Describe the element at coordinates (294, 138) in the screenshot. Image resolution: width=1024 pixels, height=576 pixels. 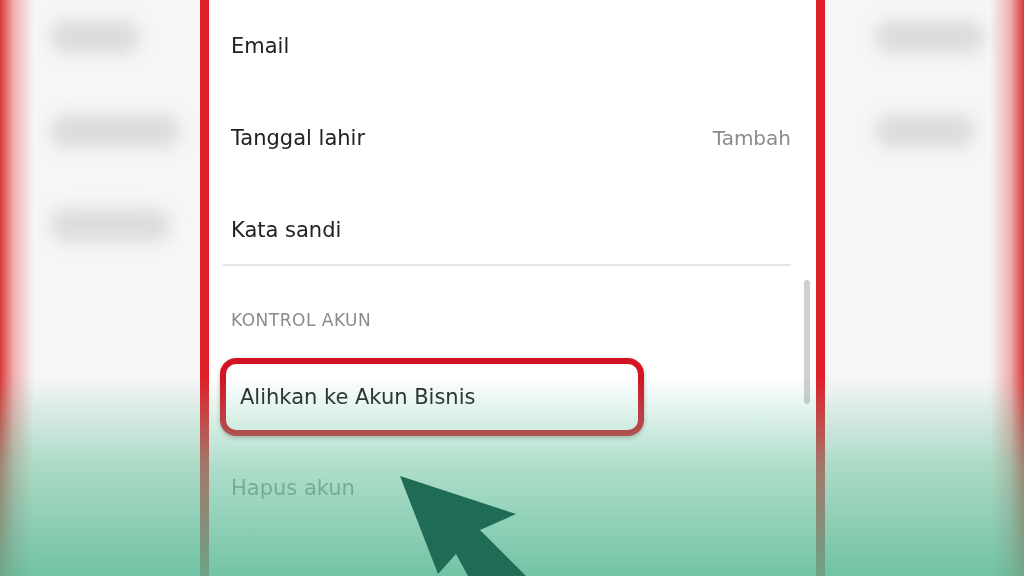
I see `settings-item: Tanggal lahir` at that location.